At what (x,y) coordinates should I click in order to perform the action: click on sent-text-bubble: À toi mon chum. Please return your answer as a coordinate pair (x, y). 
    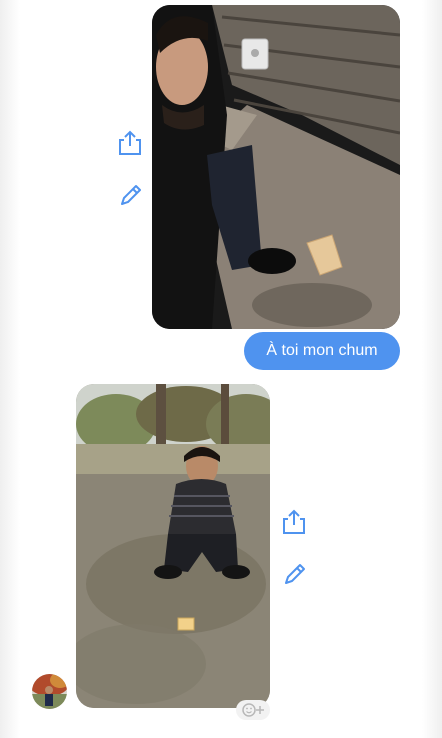
    Looking at the image, I should click on (322, 351).